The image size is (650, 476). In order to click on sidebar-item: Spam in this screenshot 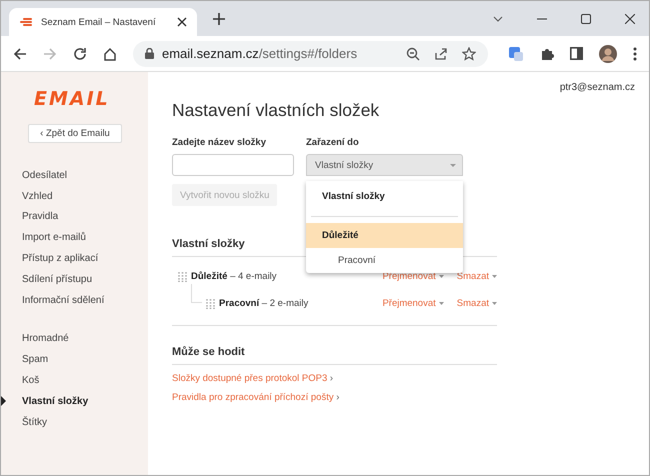, I will do `click(35, 360)`.